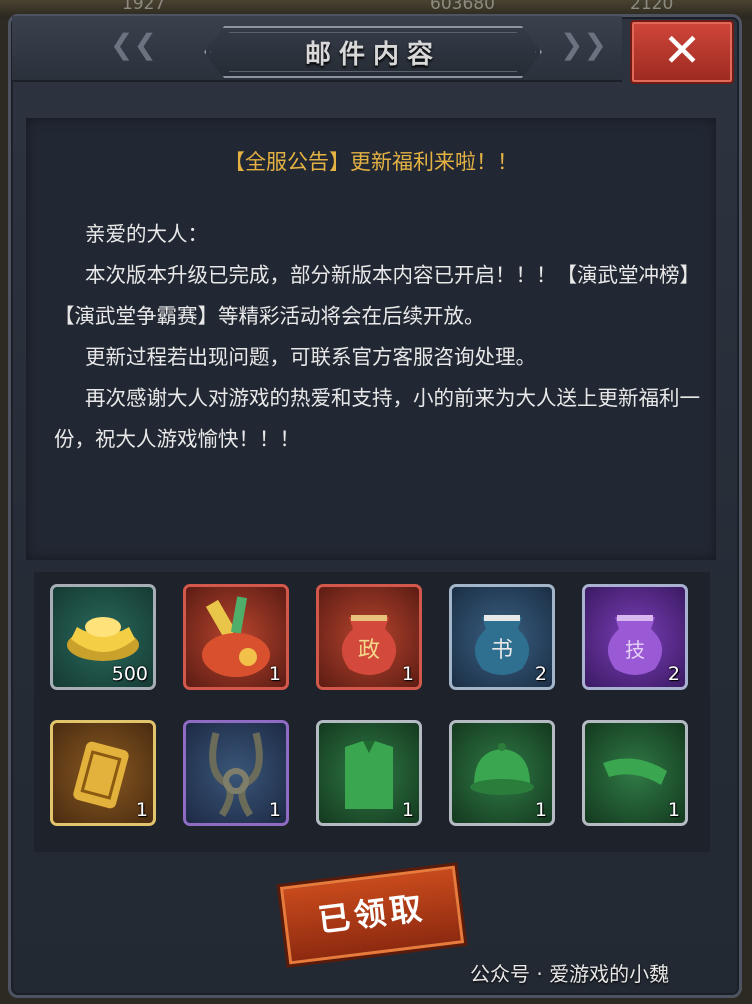 The image size is (752, 1004). I want to click on right-ornament: ❯❯, so click(583, 44).